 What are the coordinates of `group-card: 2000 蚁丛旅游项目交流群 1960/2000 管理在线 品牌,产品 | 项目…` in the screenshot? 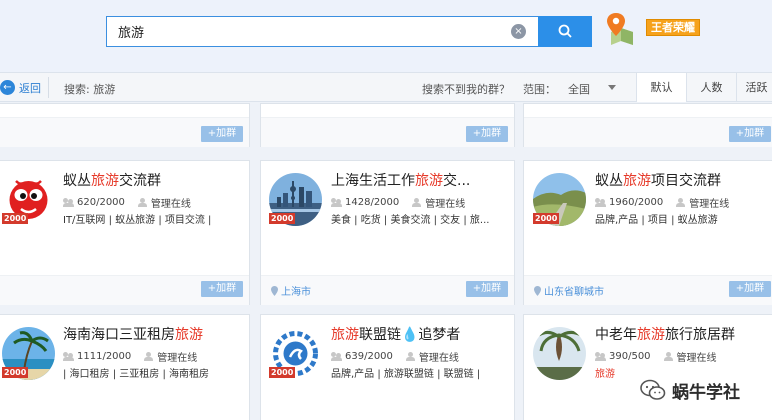 It's located at (647, 232).